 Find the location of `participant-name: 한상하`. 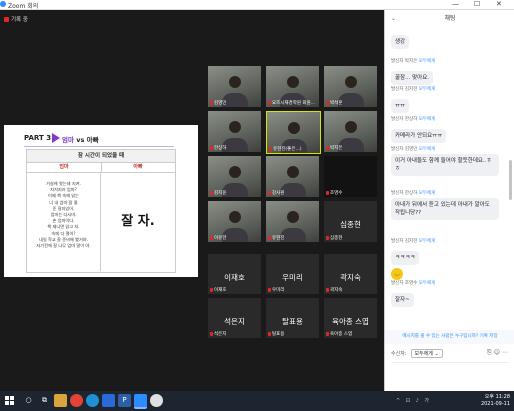

participant-name: 한상하 is located at coordinates (218, 148).